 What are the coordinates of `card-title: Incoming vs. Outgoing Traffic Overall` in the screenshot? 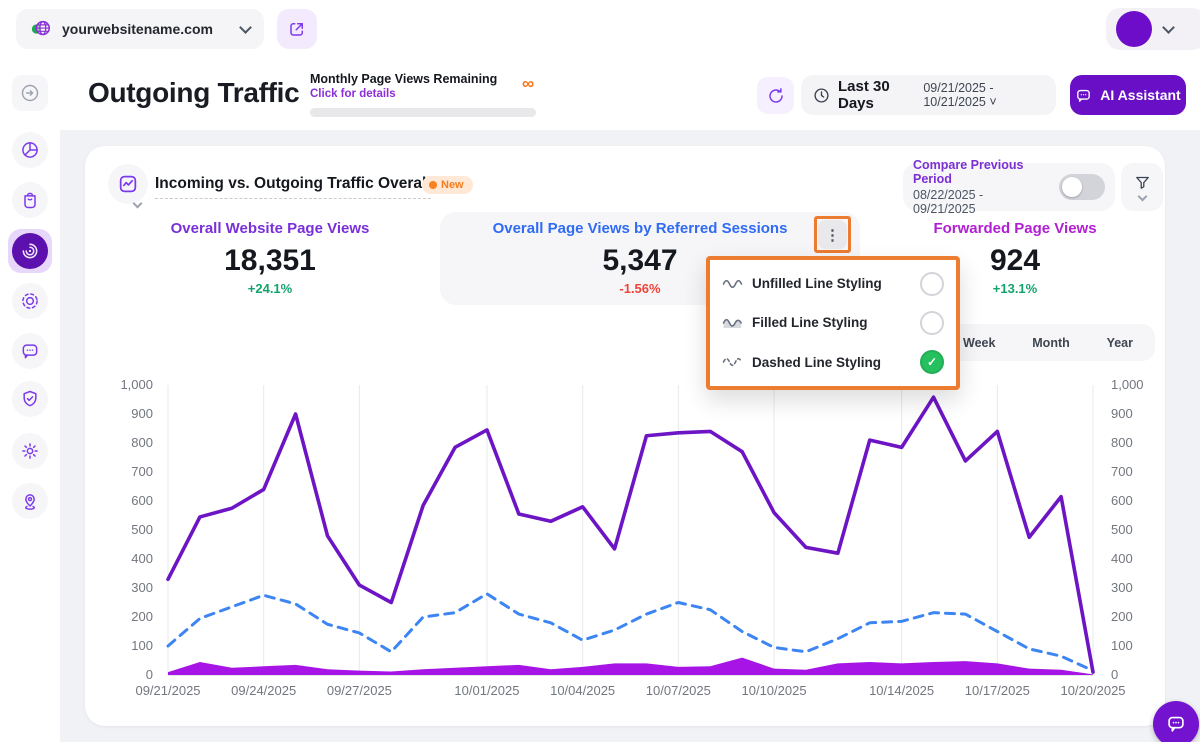 It's located at (293, 187).